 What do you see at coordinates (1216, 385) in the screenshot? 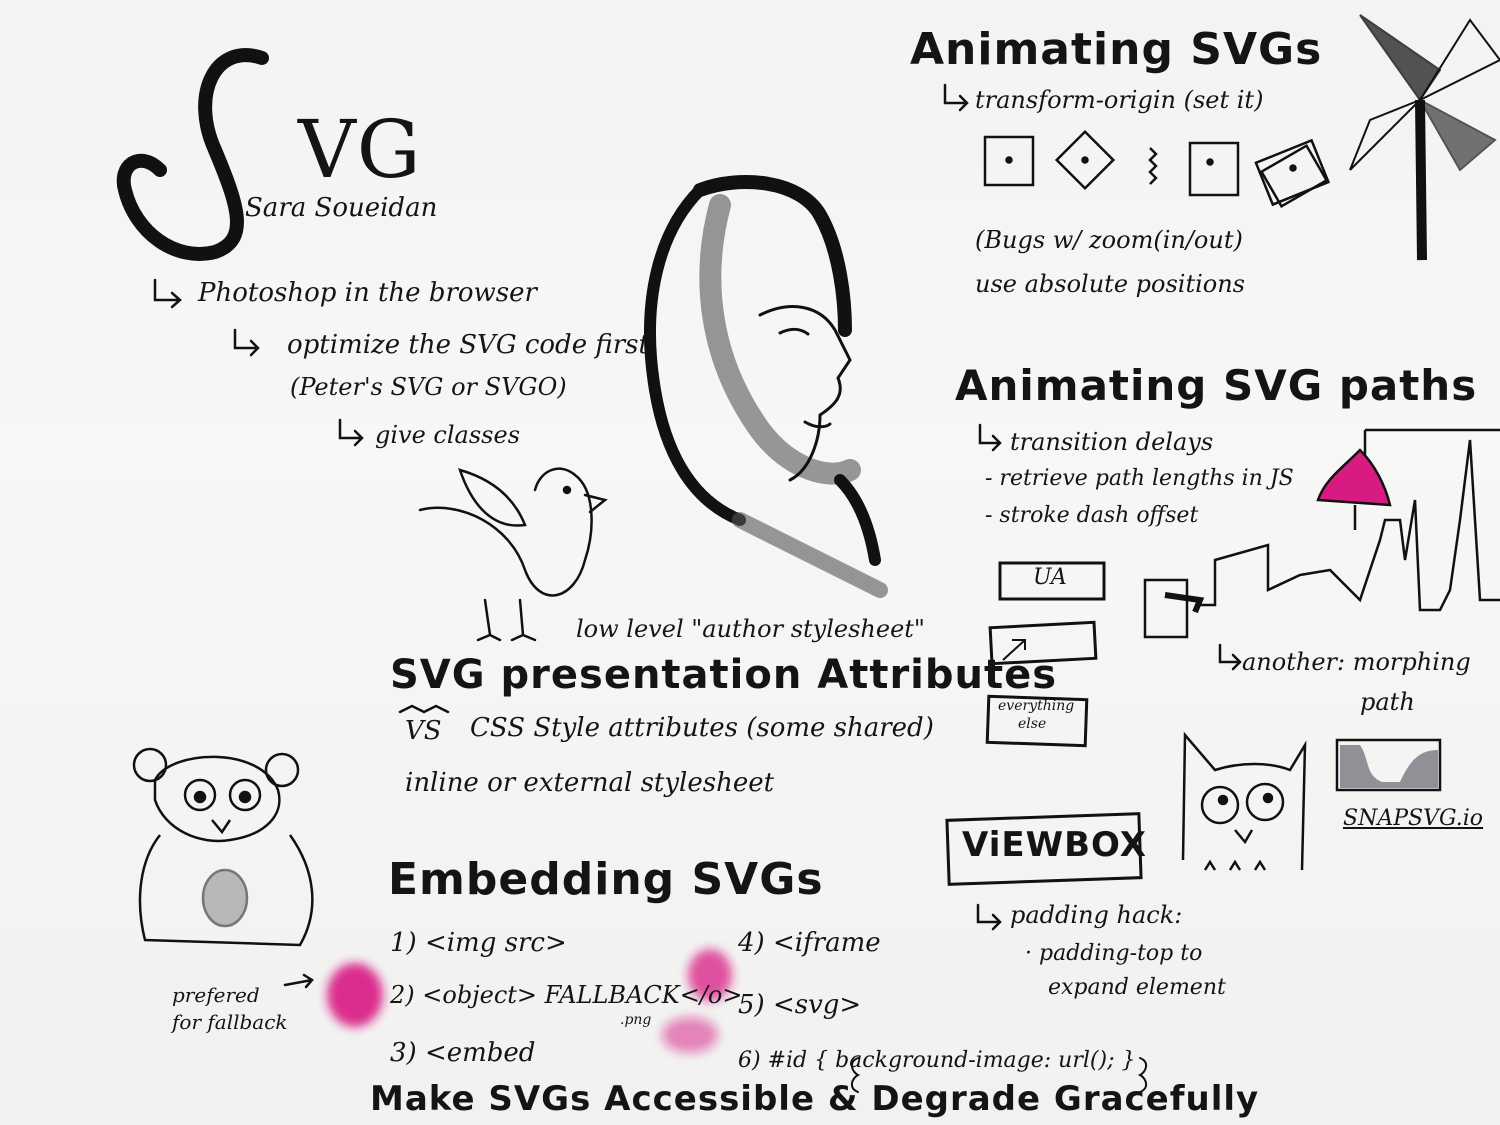
I see `paths-heading: Animating SVG paths` at bounding box center [1216, 385].